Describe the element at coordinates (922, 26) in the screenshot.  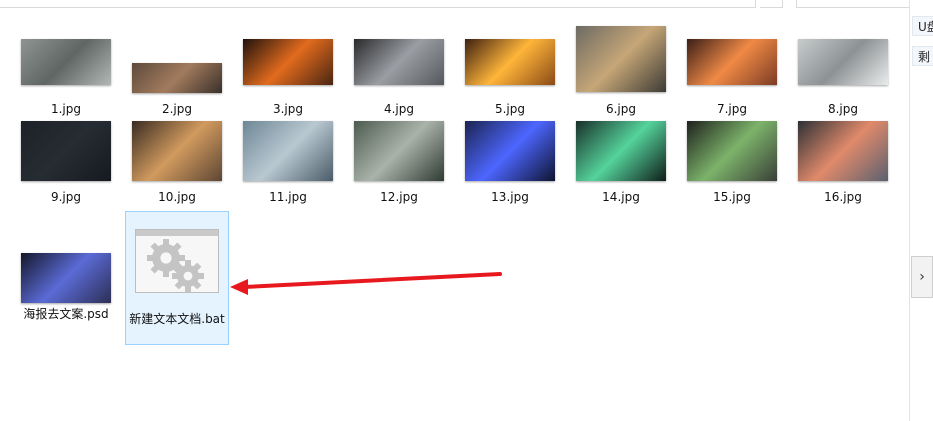
I see `panel-item-usb: U盘` at that location.